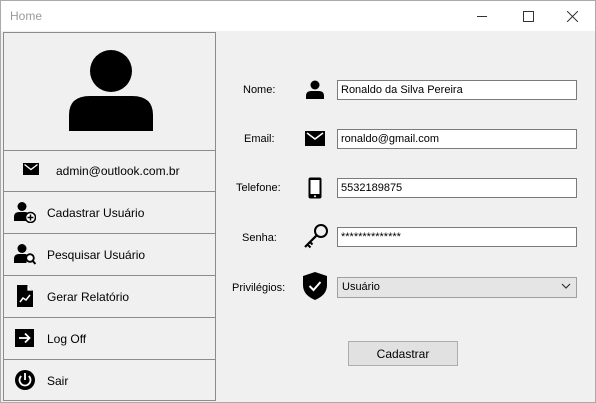 Image resolution: width=596 pixels, height=403 pixels. Describe the element at coordinates (259, 139) in the screenshot. I see `email-label: Email:` at that location.